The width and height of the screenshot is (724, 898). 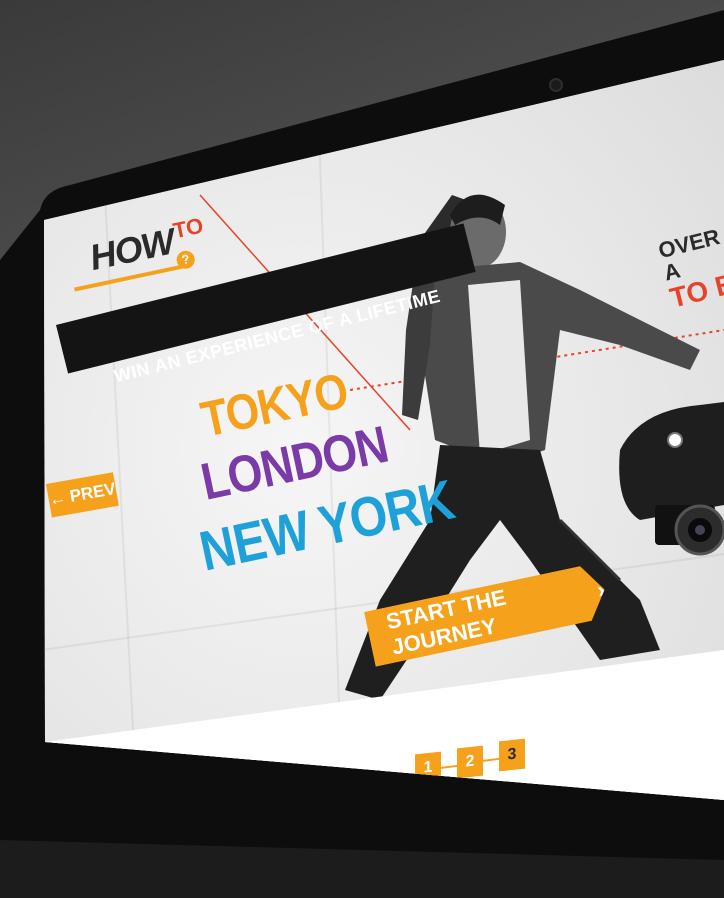 I want to click on webcam-icon, so click(x=556, y=85).